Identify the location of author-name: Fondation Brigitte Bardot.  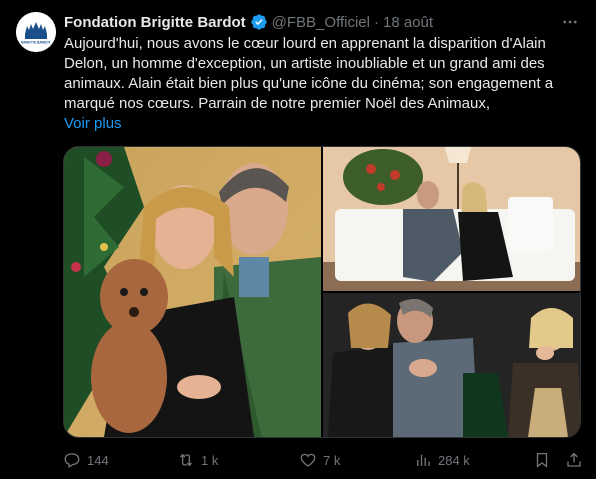
(155, 22).